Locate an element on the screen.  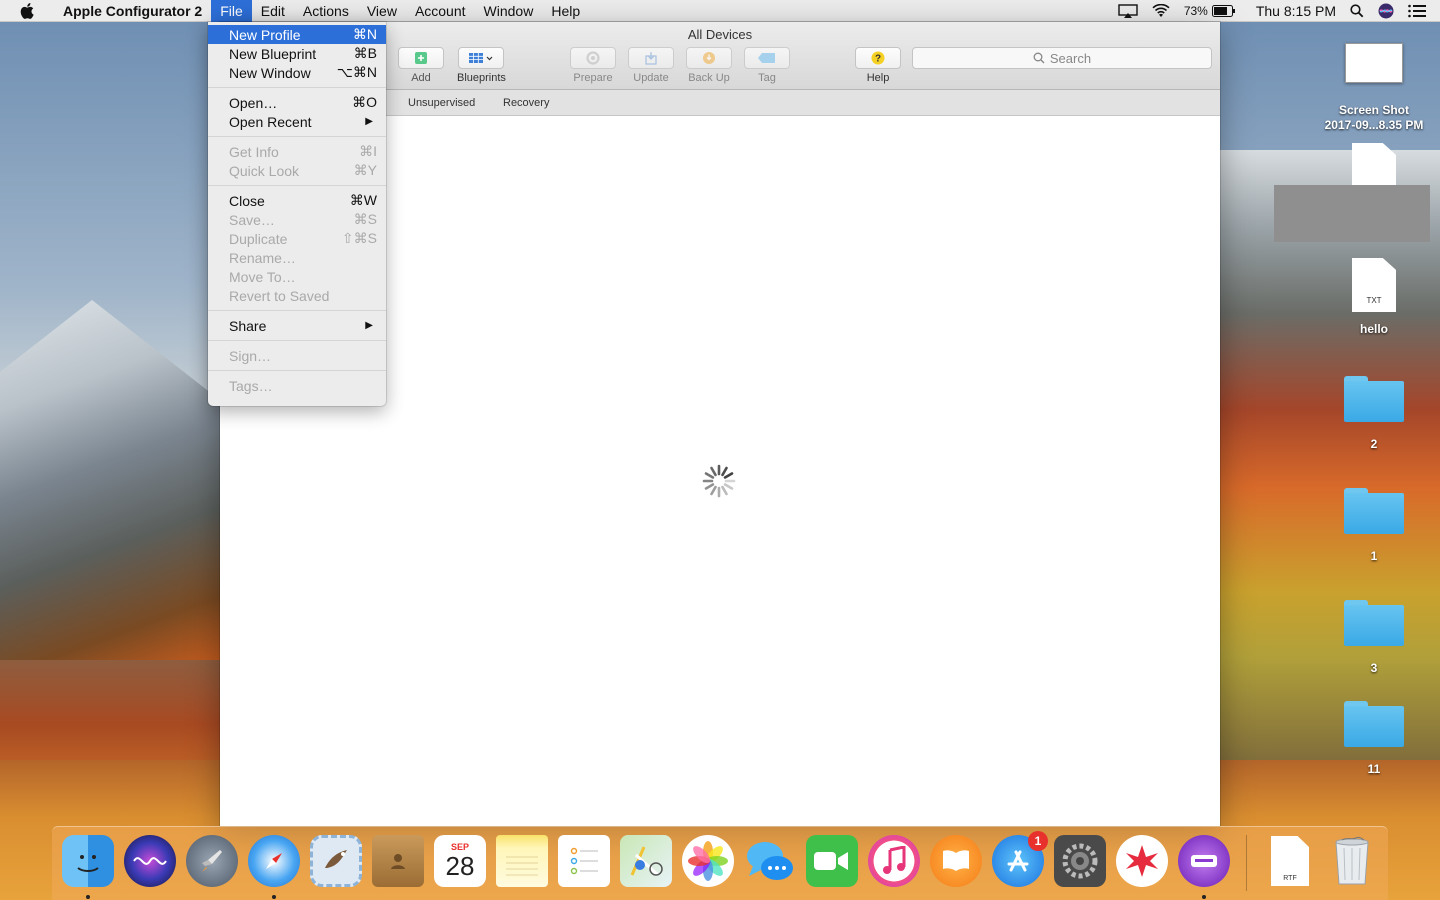
launchpad-icon is located at coordinates (212, 861).